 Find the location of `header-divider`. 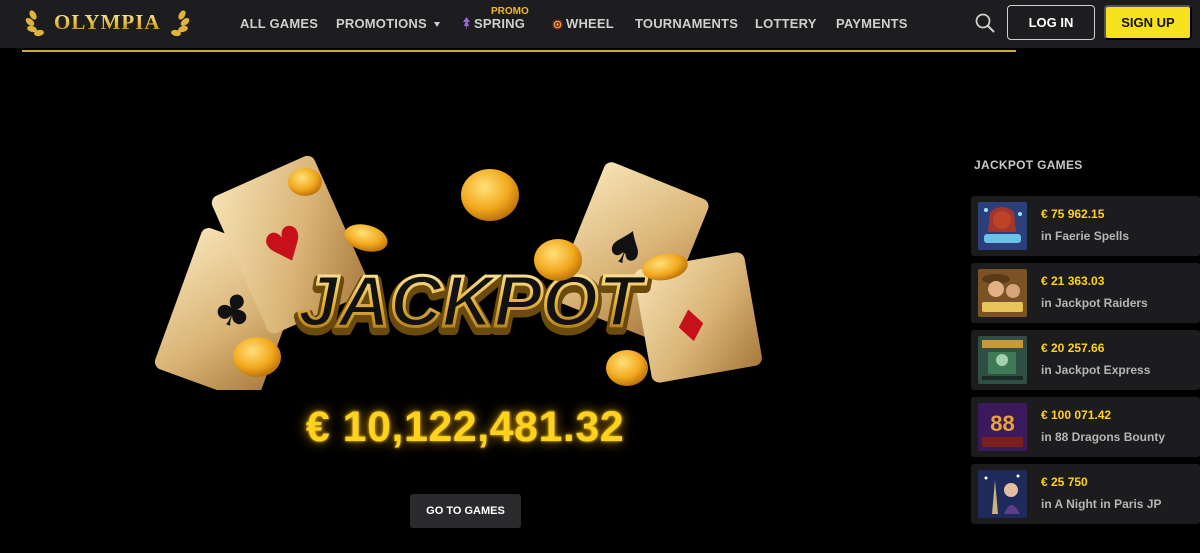

header-divider is located at coordinates (519, 51).